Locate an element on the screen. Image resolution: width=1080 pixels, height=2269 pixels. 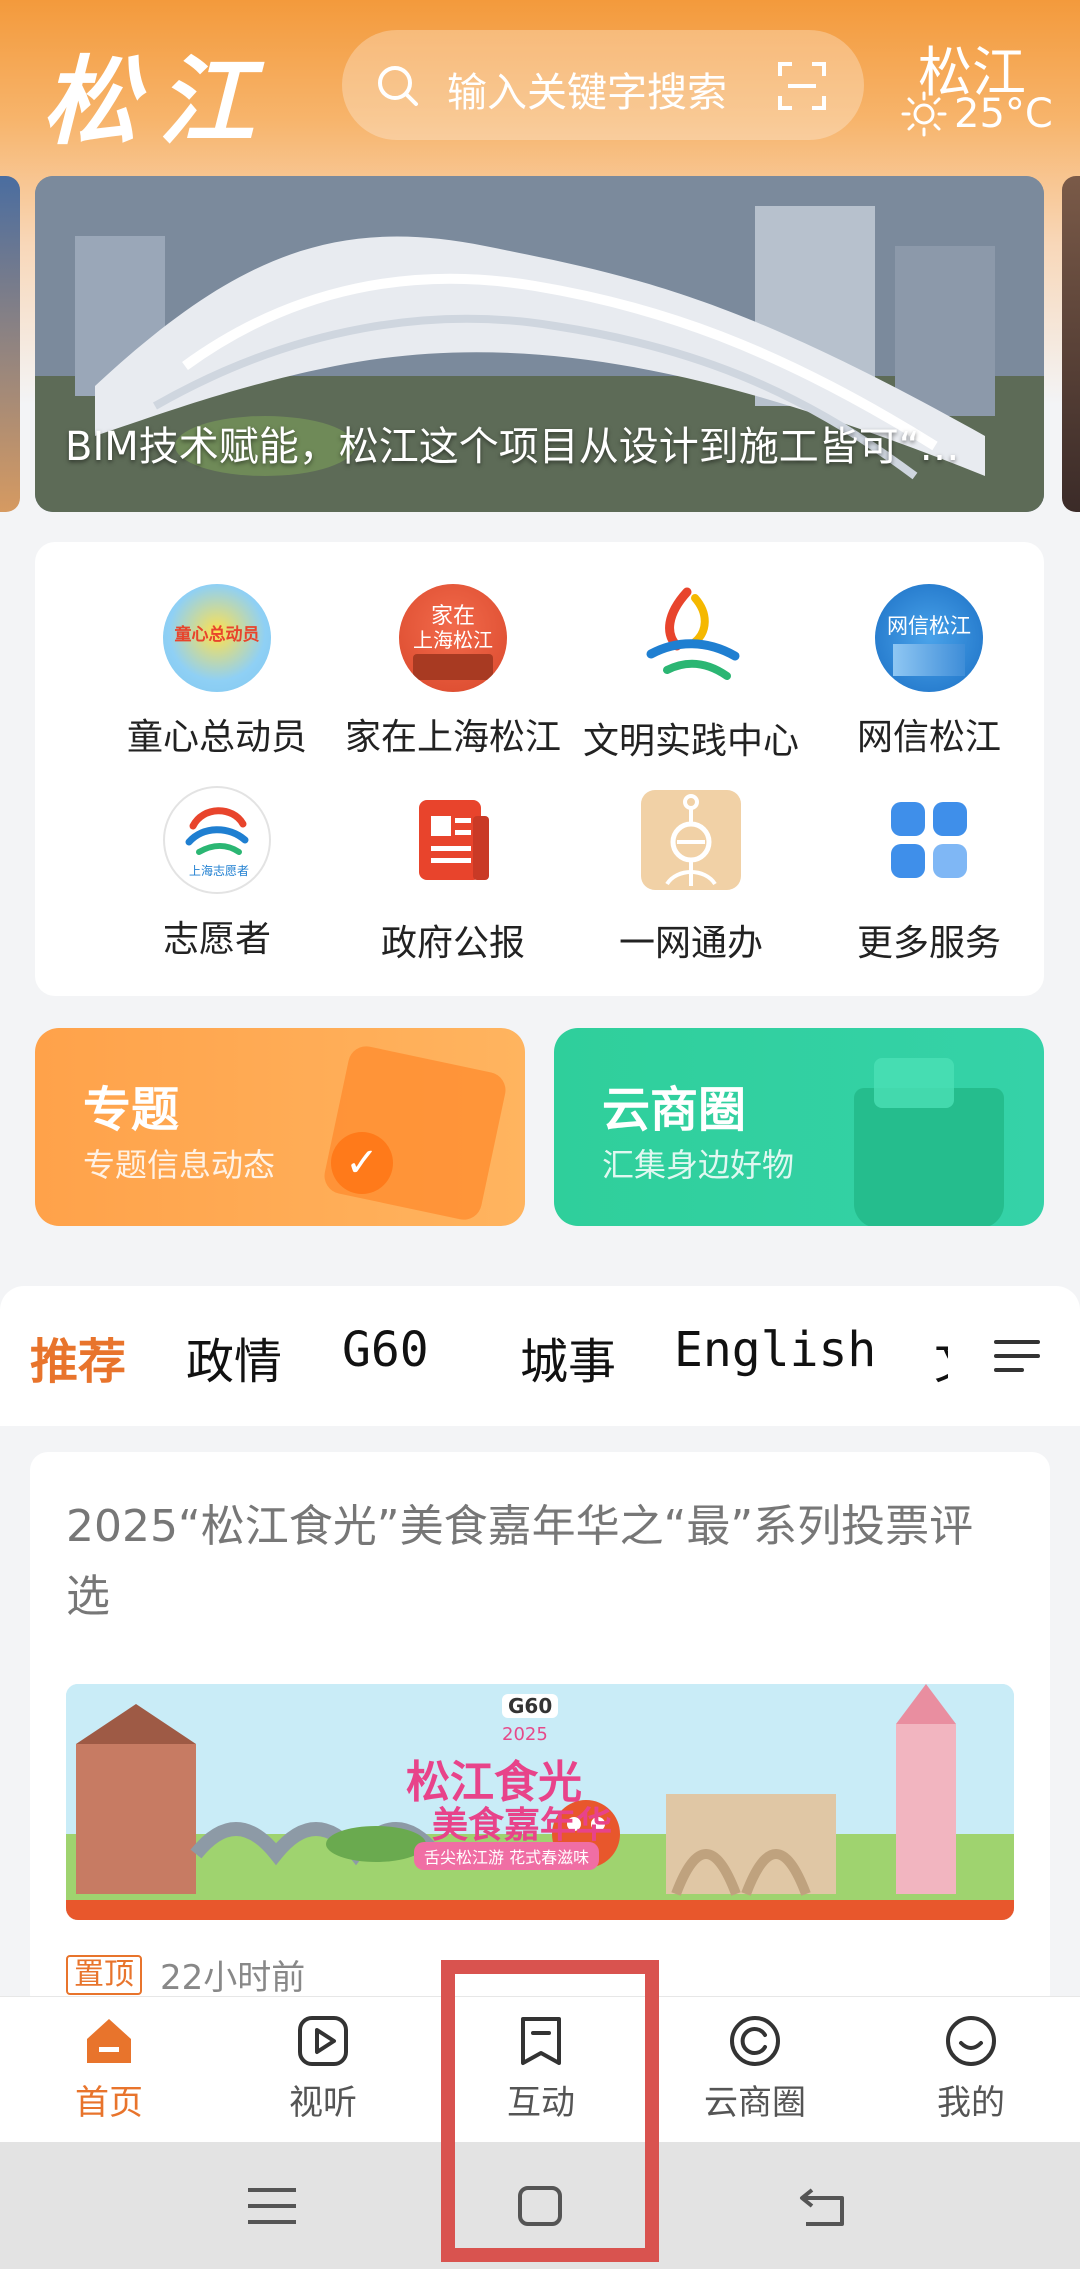
nav-label: 首页 is located at coordinates (109, 2103).